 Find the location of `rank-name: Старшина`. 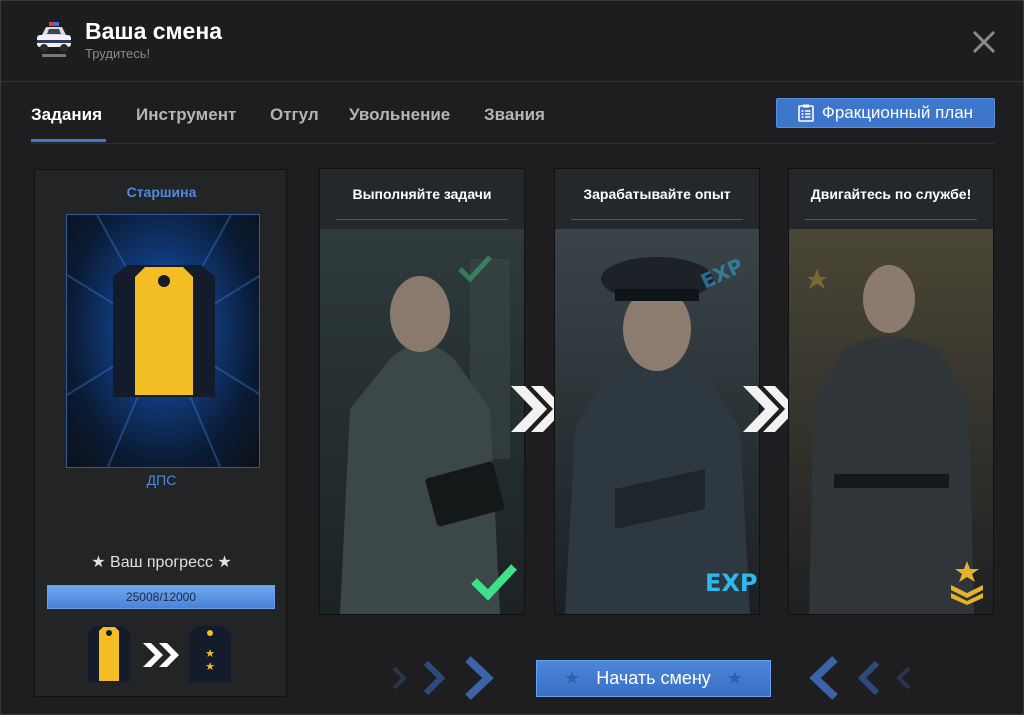

rank-name: Старшина is located at coordinates (161, 192).